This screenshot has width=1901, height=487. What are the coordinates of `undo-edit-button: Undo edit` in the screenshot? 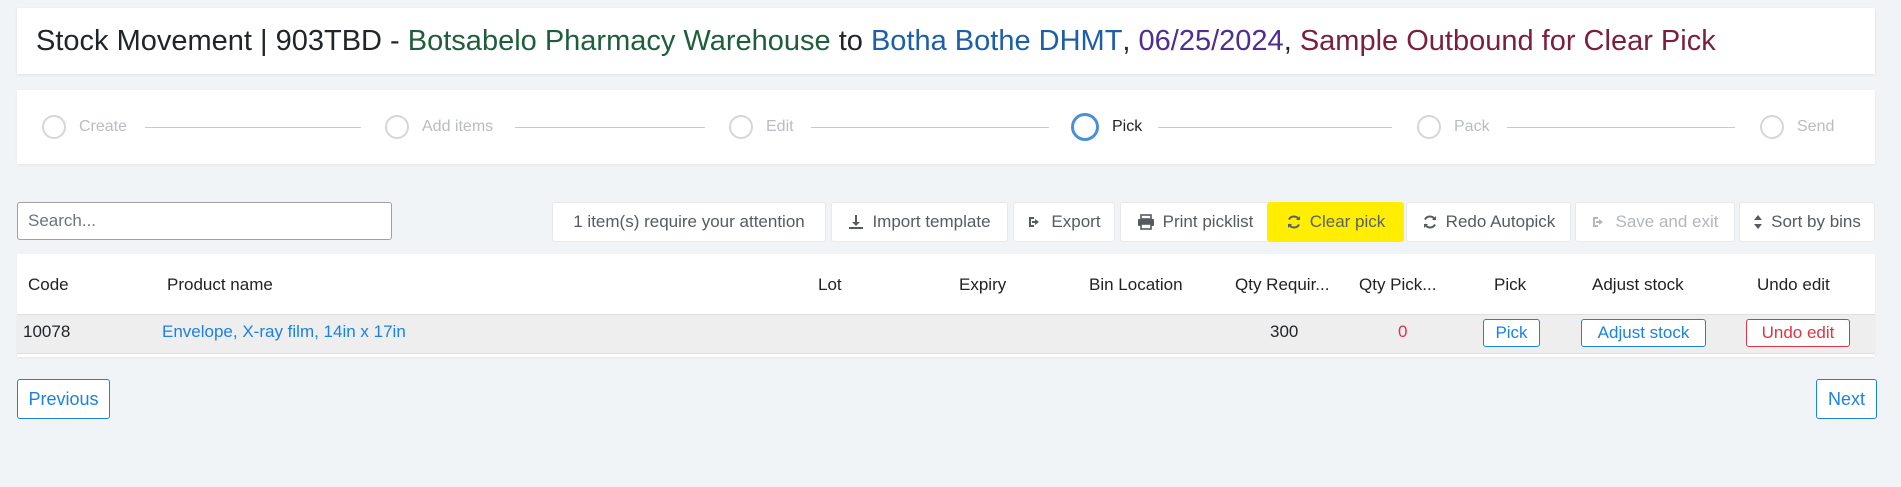 It's located at (1798, 333).